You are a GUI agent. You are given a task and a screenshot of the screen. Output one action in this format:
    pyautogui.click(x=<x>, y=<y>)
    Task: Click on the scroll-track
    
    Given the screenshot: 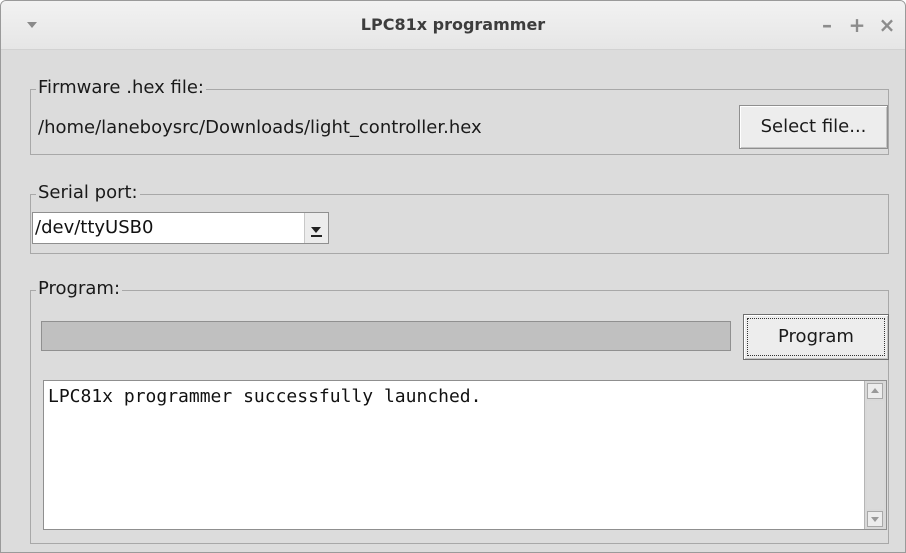 What is the action you would take?
    pyautogui.click(x=875, y=455)
    